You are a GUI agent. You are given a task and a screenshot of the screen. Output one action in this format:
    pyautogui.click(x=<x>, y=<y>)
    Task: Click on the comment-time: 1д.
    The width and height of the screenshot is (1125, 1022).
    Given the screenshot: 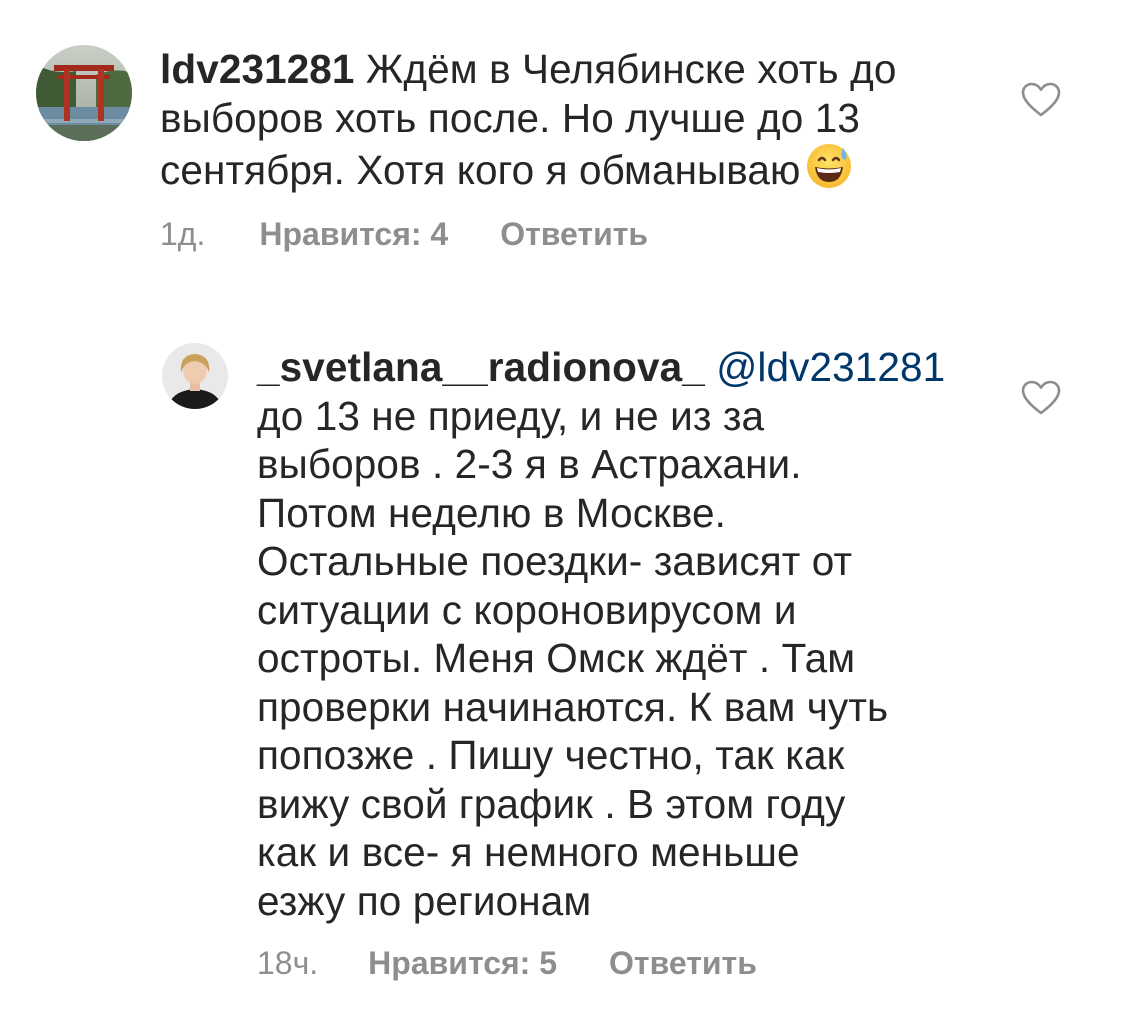 What is the action you would take?
    pyautogui.click(x=182, y=234)
    